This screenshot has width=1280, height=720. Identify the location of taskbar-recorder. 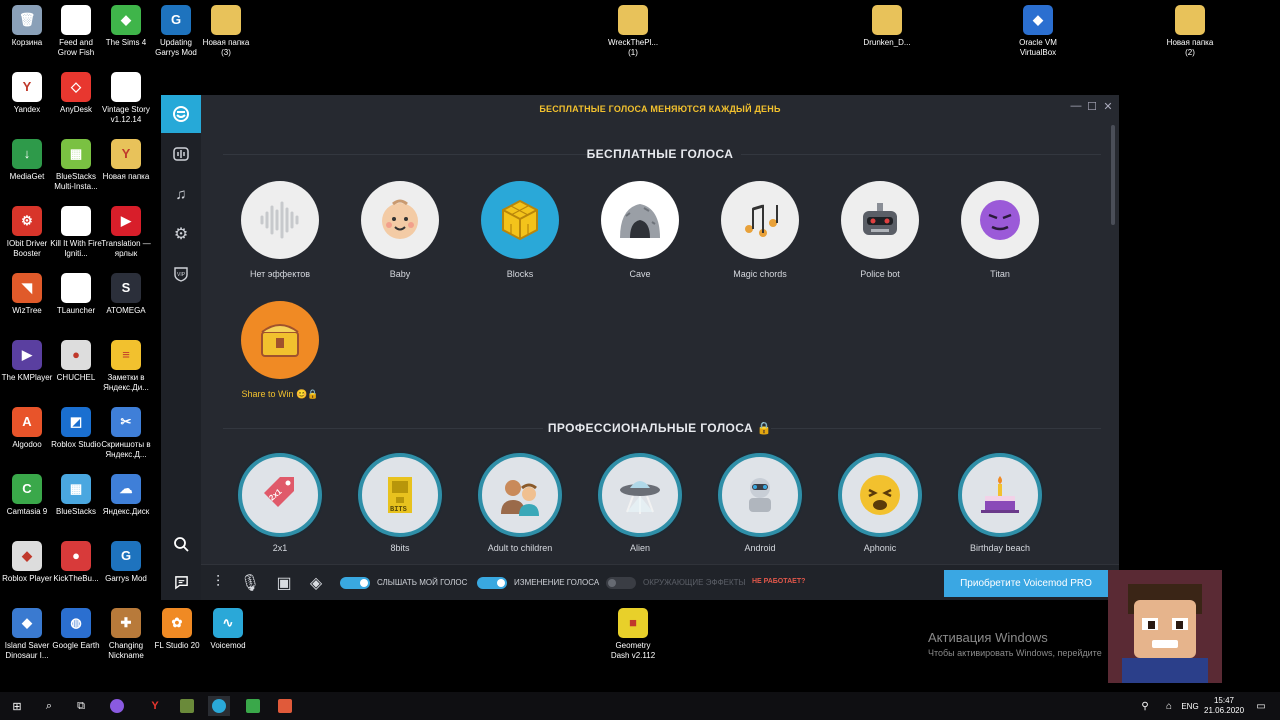
(285, 706).